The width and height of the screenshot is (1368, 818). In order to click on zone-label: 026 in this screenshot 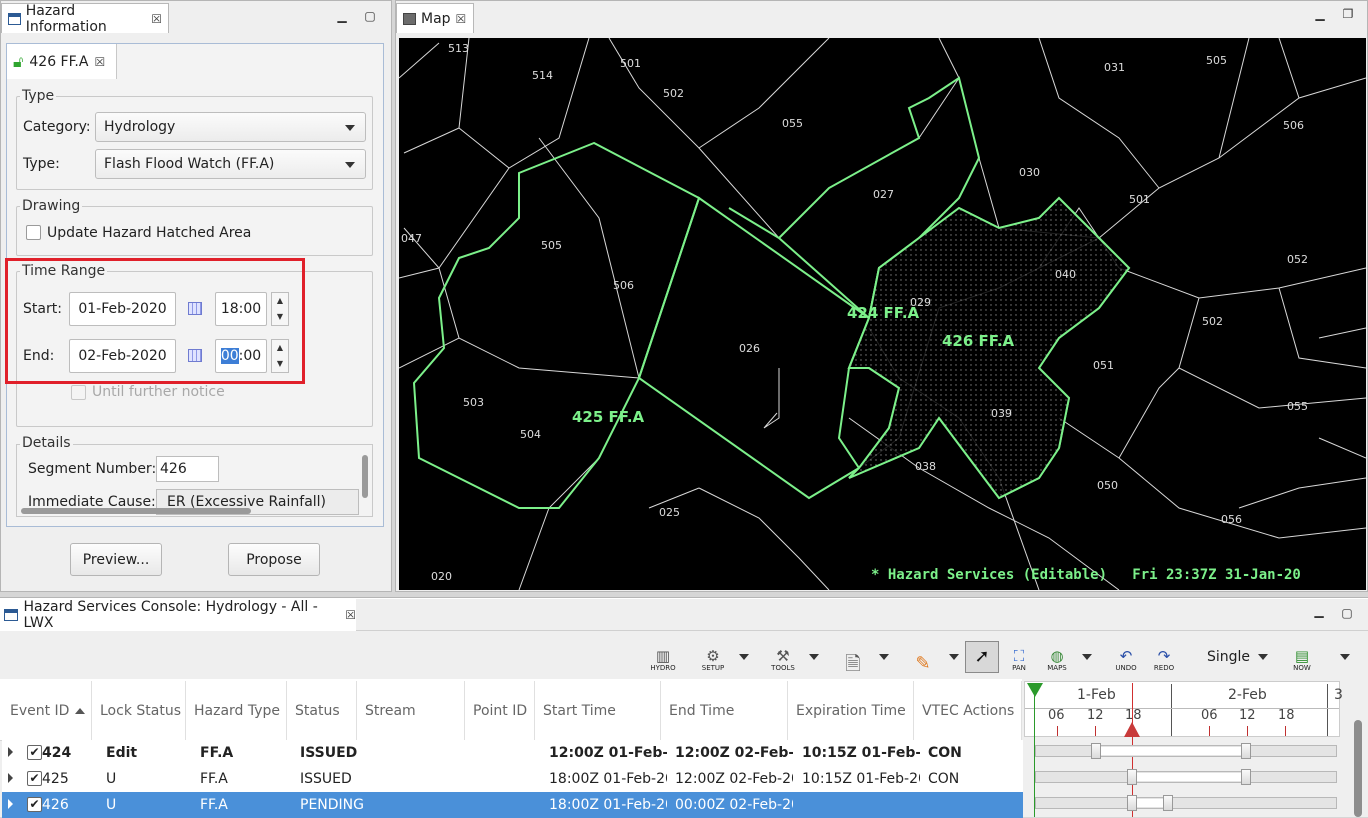, I will do `click(749, 348)`.